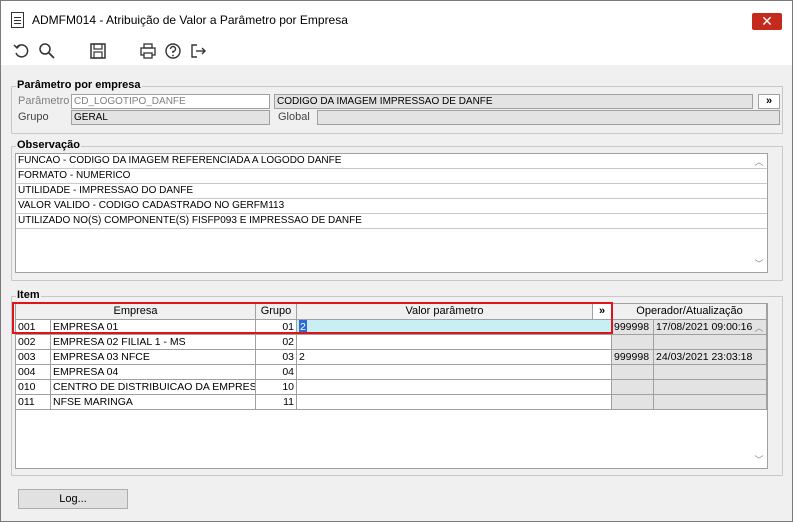  What do you see at coordinates (136, 312) in the screenshot?
I see `column-header-empresa: Empresa` at bounding box center [136, 312].